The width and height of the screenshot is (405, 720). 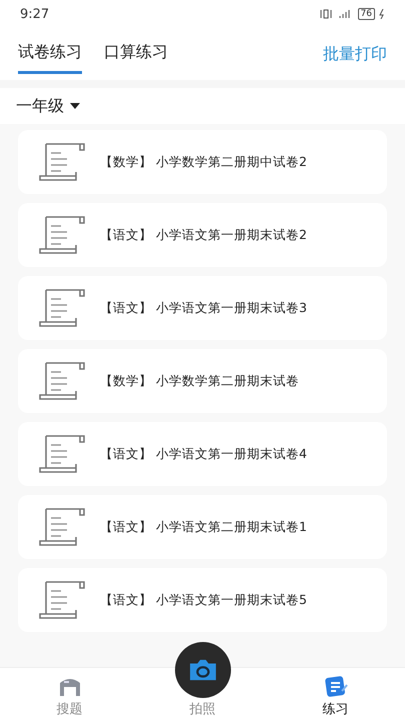 What do you see at coordinates (48, 106) in the screenshot?
I see `grade-dropdown: 一年级` at bounding box center [48, 106].